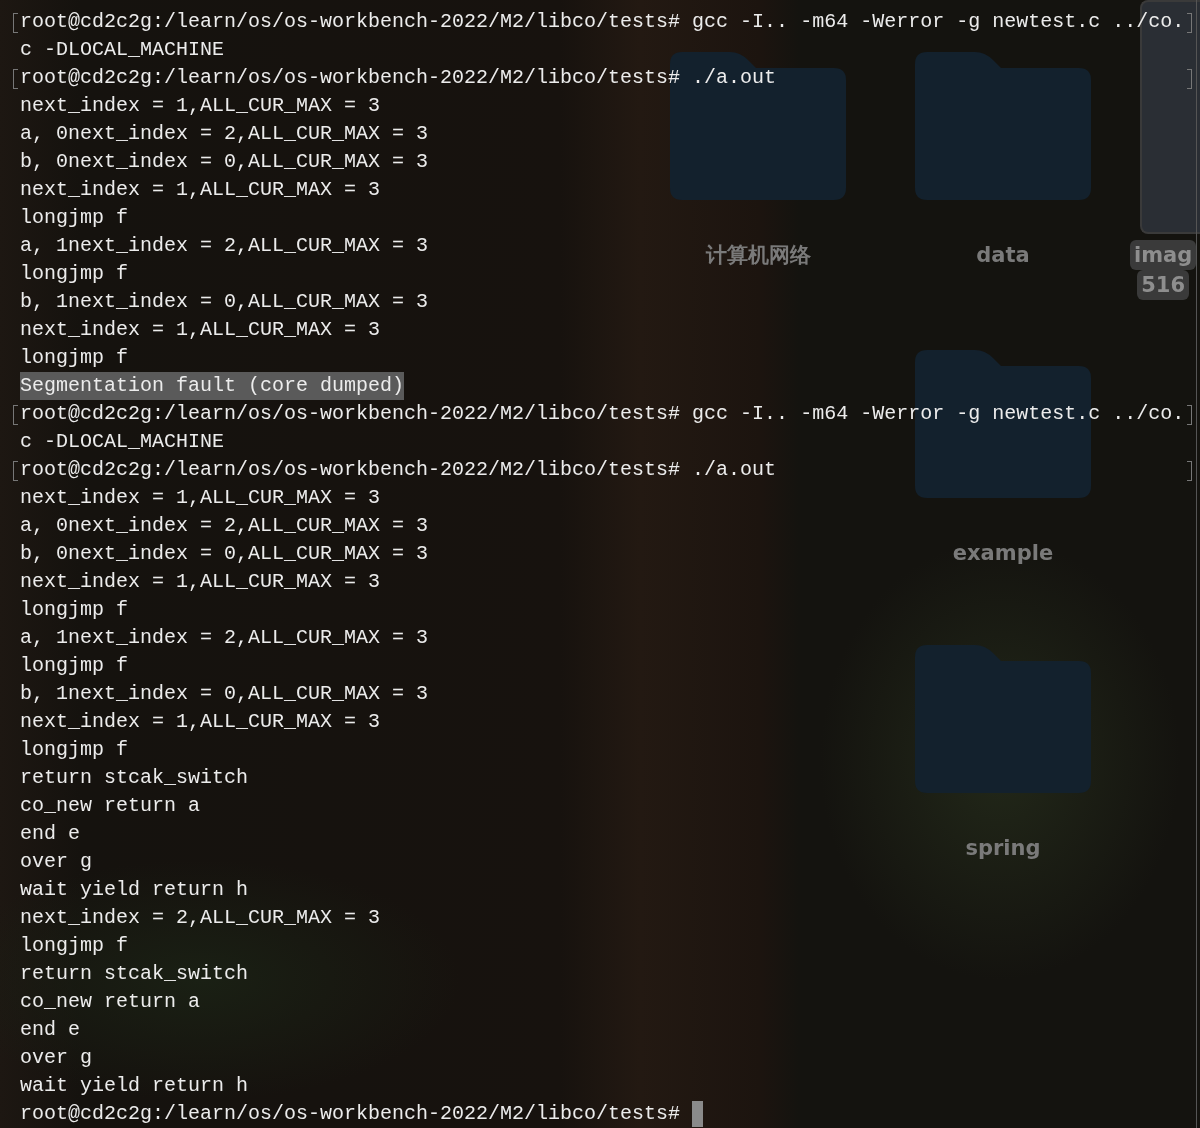  Describe the element at coordinates (350, 1114) in the screenshot. I see `command-line: root@cd2c2g:/learn/os/os-workbench-2022/M2/libco/tests#` at that location.